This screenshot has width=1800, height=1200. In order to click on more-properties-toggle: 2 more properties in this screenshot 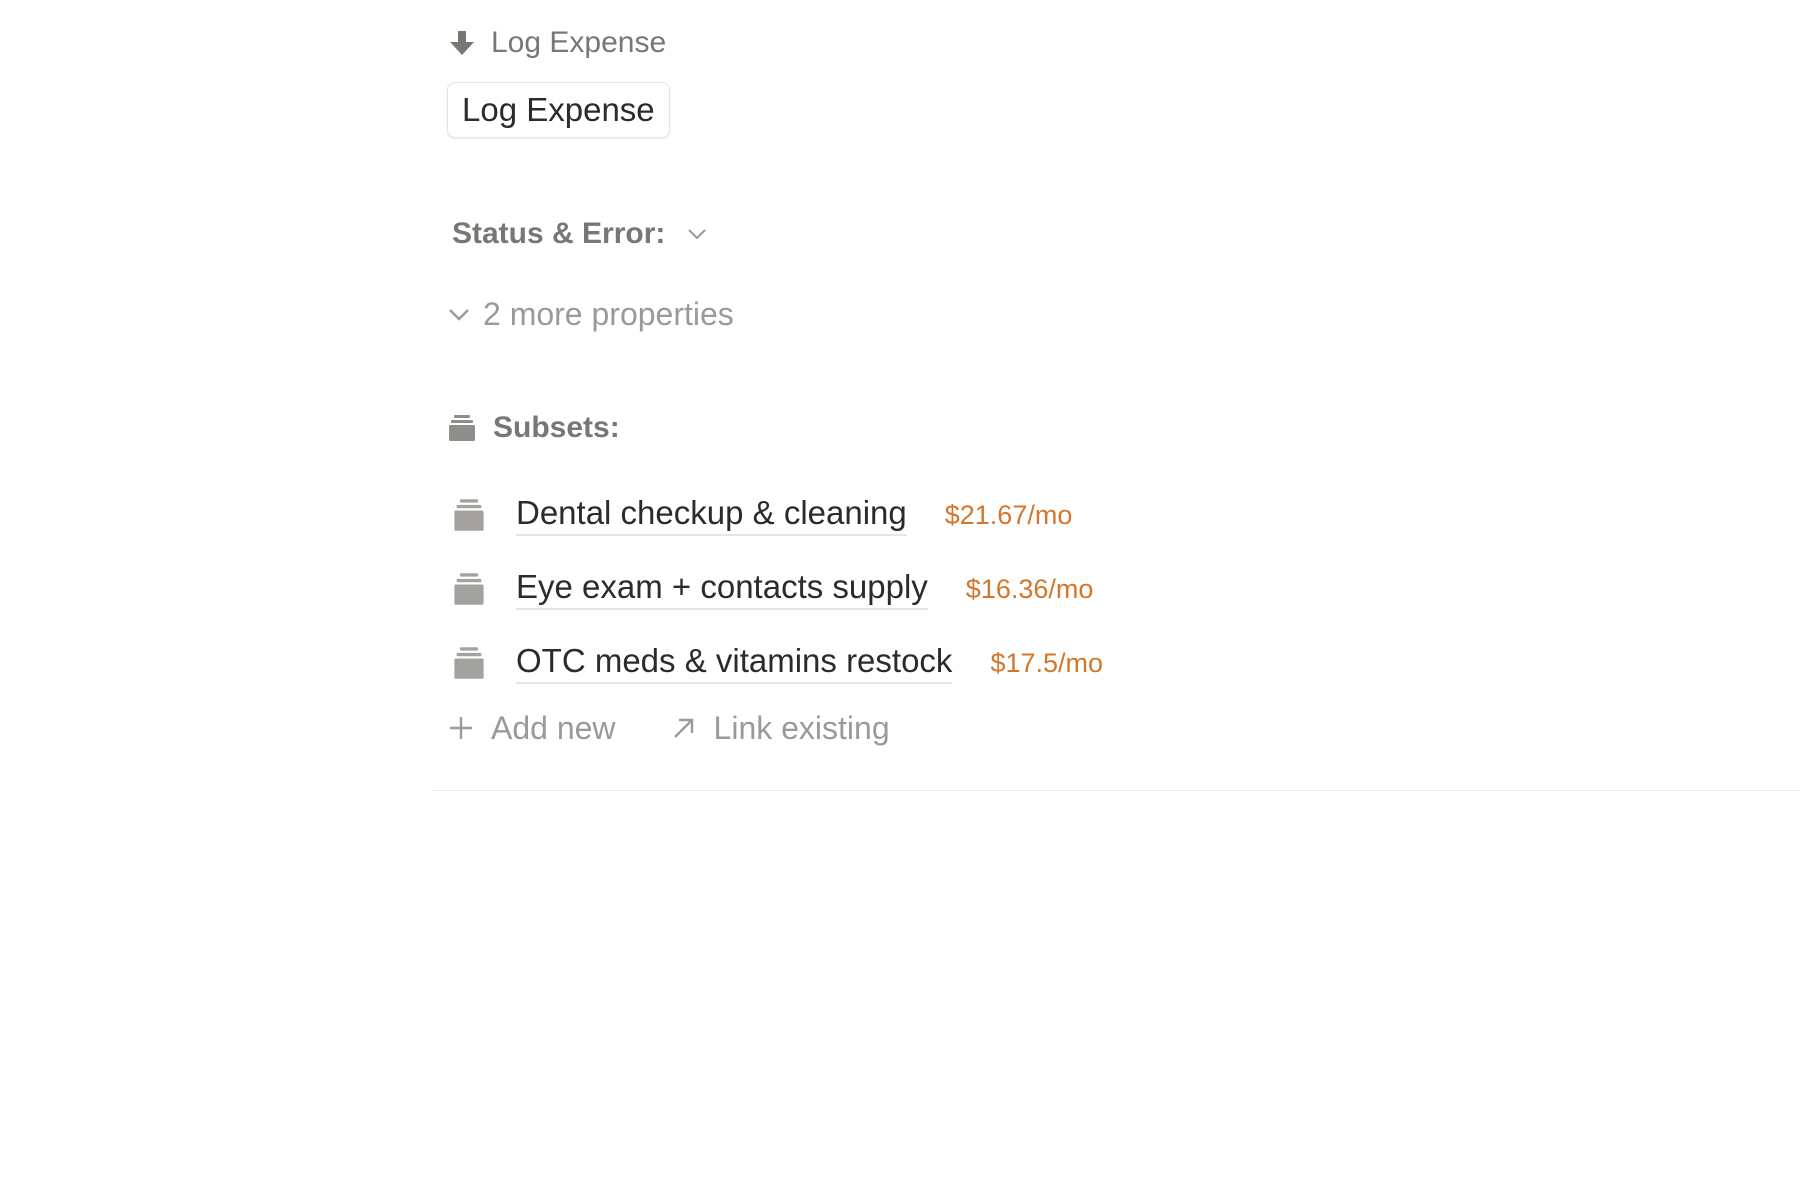, I will do `click(590, 314)`.